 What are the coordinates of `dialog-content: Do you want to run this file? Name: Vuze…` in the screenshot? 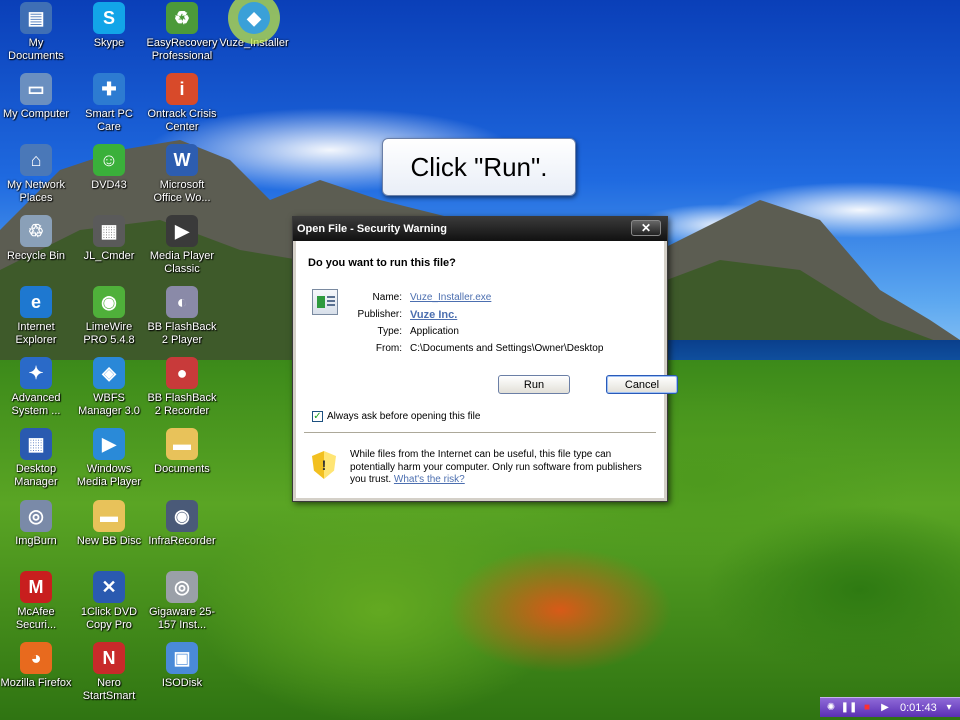 It's located at (487, 369).